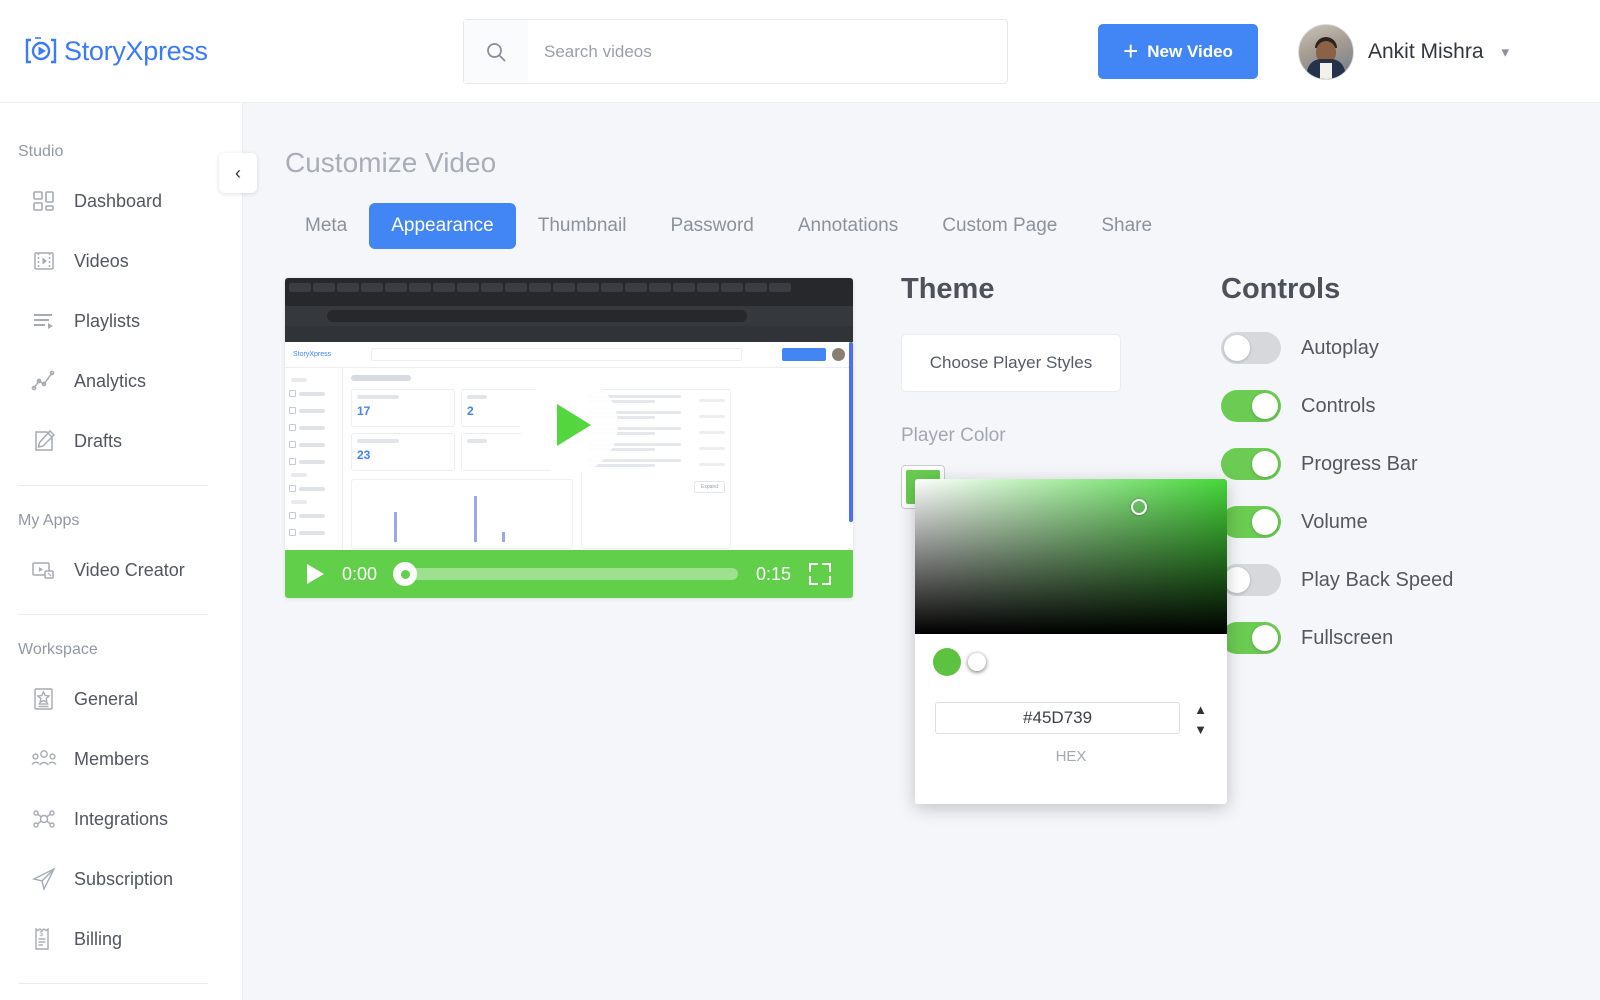 The image size is (1600, 1000). I want to click on sidebar-divider, so click(113, 983).